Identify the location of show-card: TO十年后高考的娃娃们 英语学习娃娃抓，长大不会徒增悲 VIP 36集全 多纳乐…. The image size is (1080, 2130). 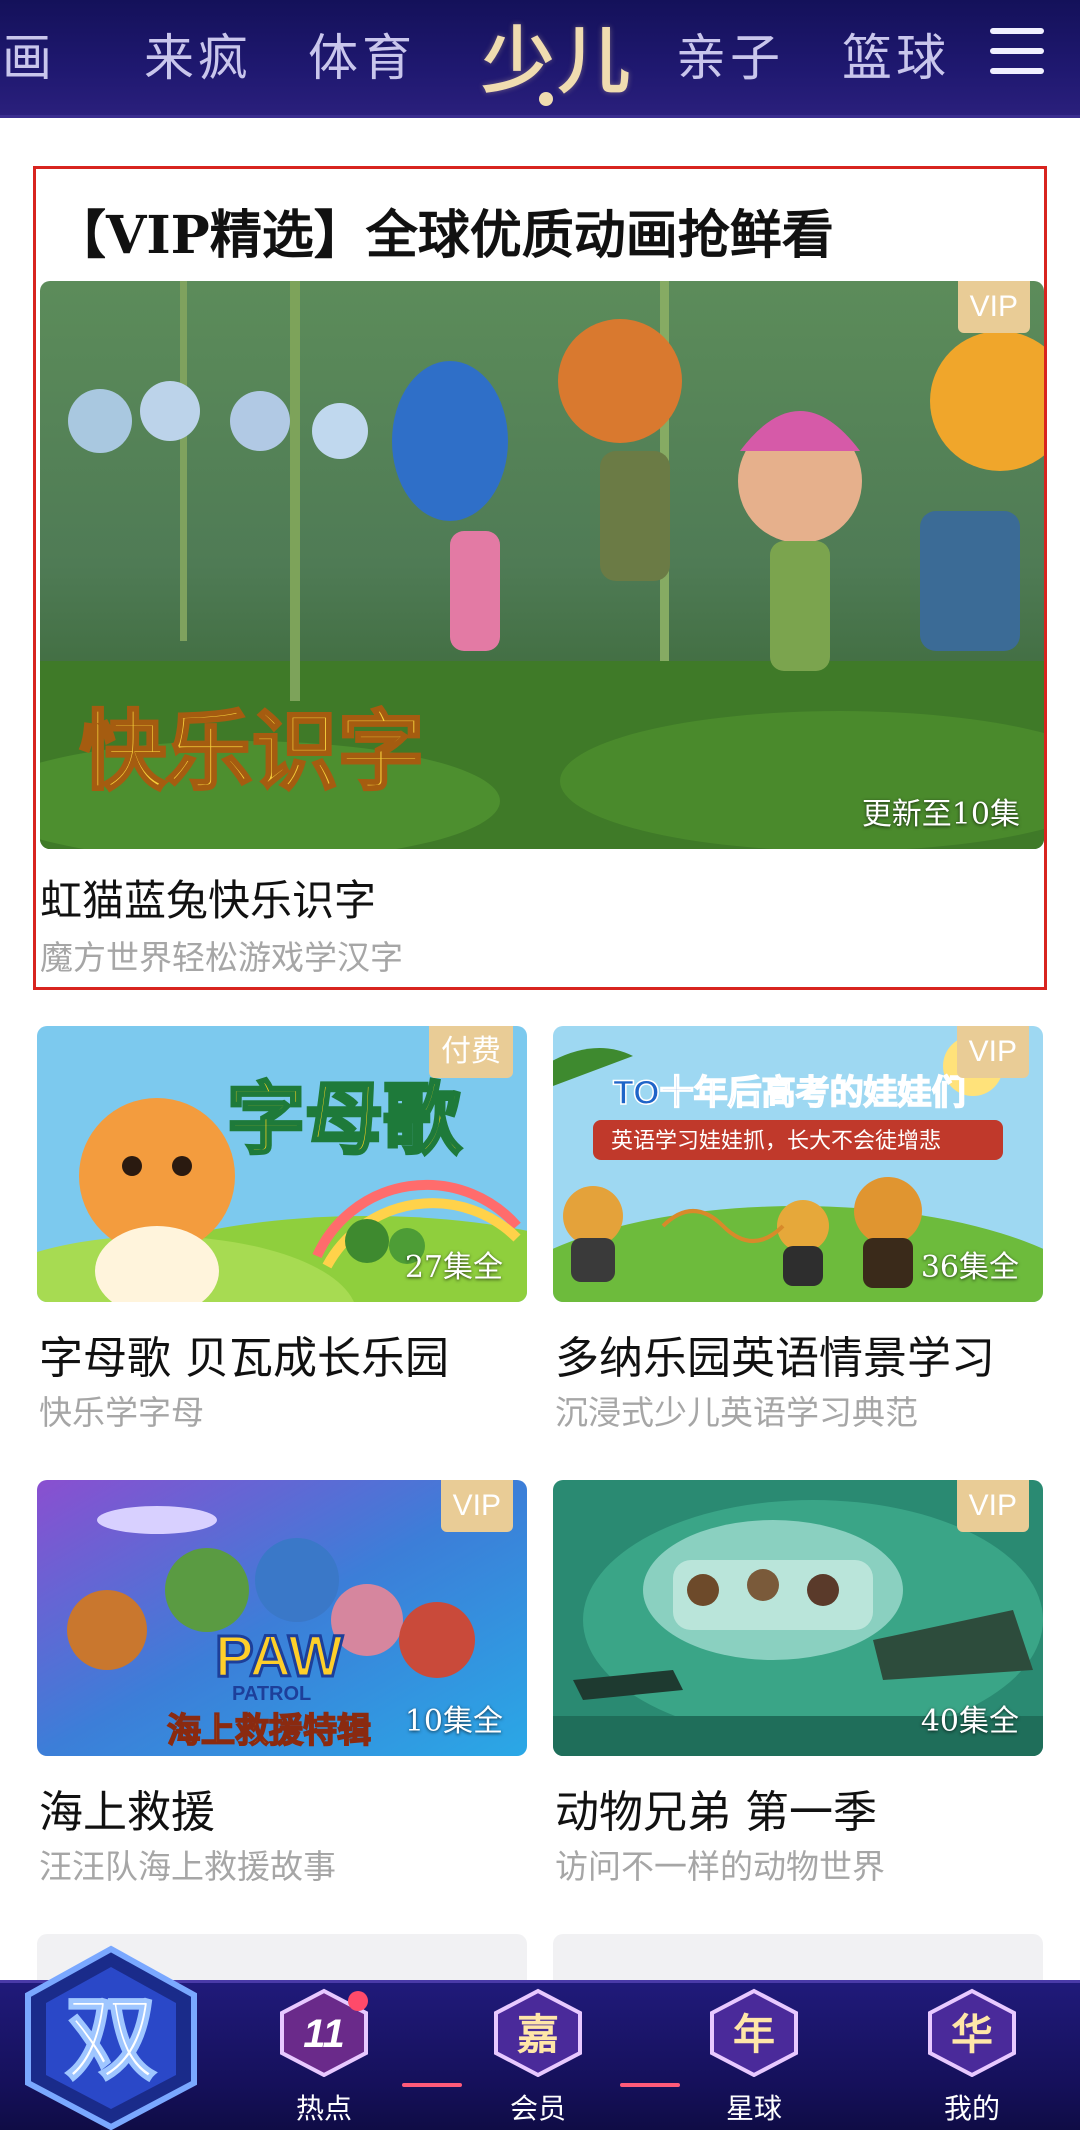
(798, 1236).